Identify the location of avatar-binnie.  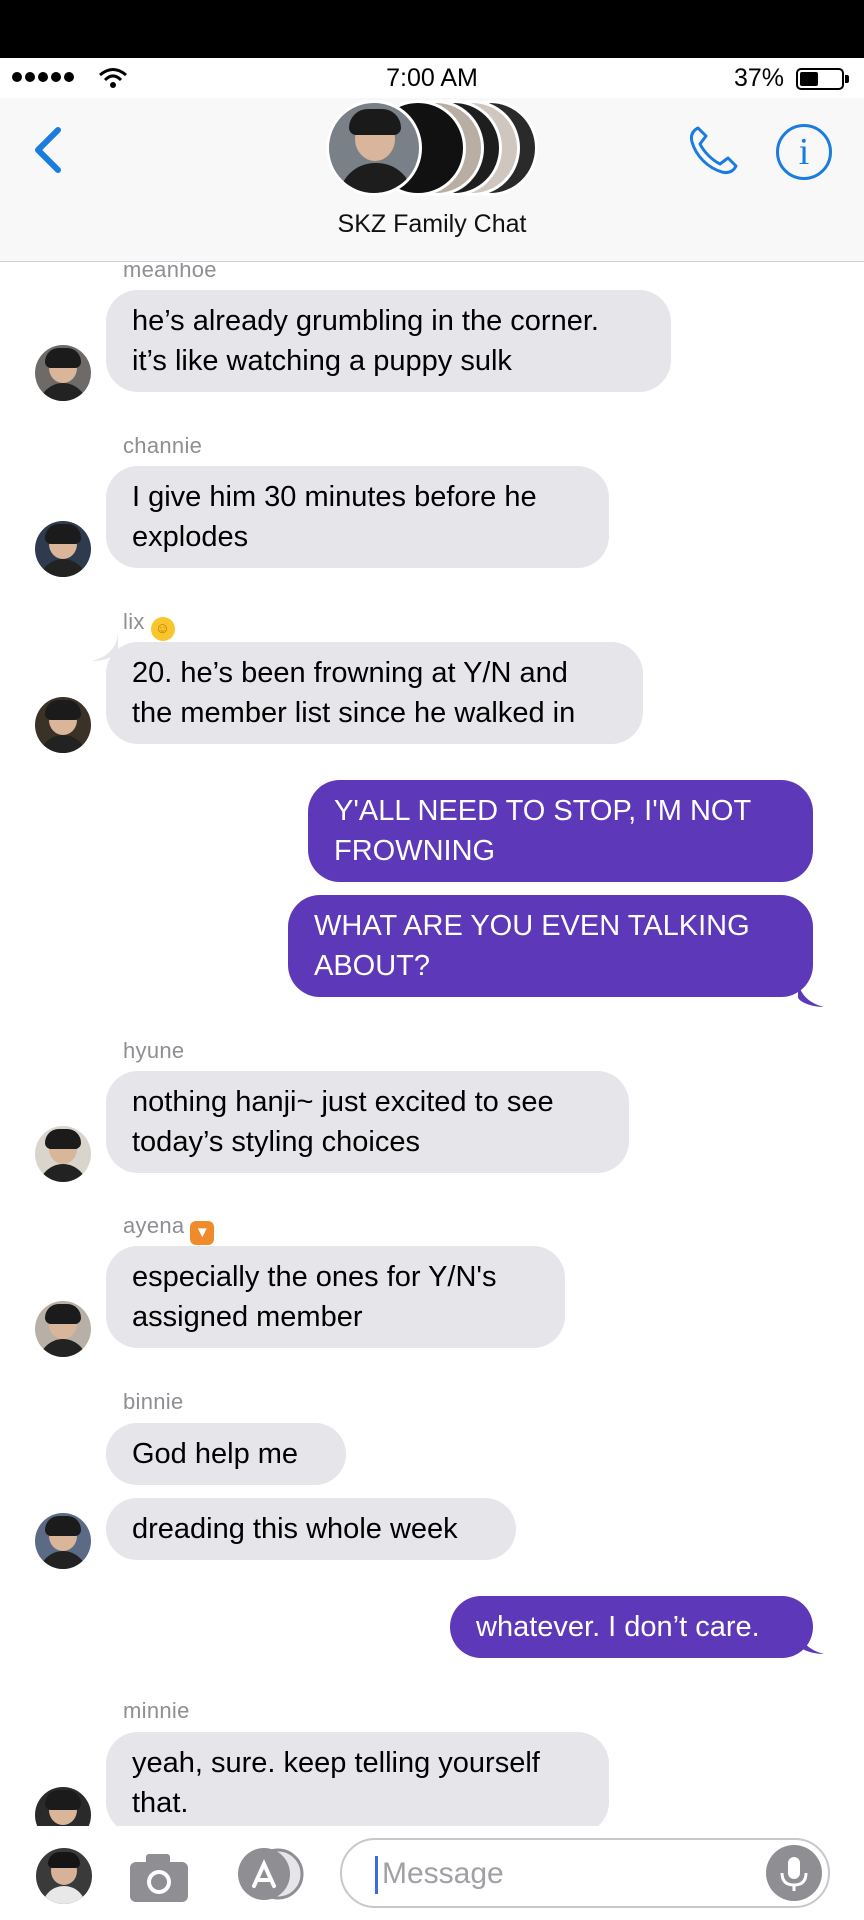
(63, 1541).